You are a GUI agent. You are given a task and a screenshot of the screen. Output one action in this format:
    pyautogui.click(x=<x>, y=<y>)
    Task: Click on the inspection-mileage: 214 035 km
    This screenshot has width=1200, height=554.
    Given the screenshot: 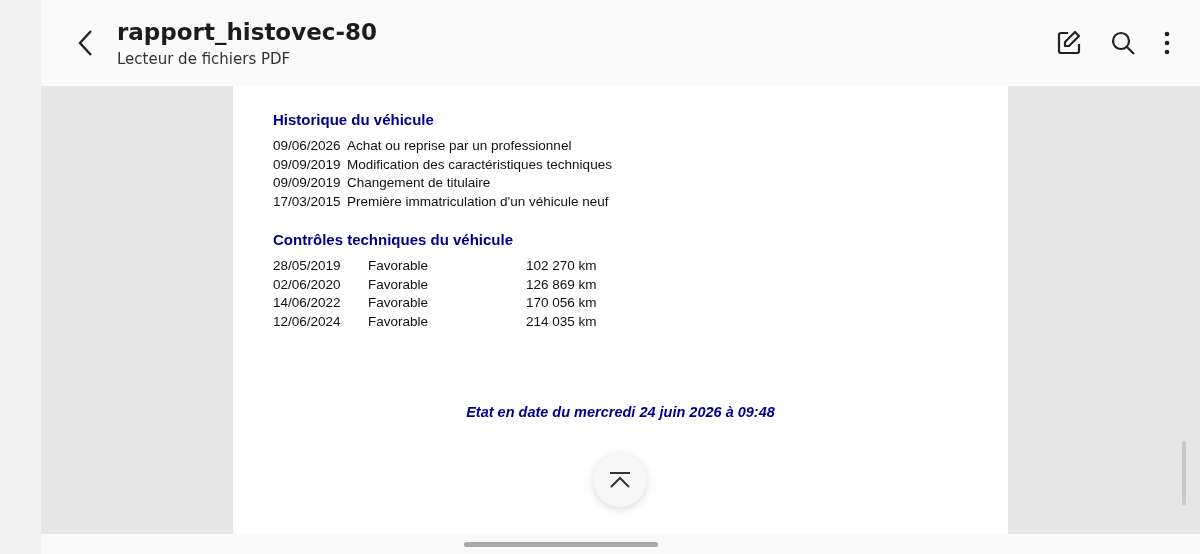 What is the action you would take?
    pyautogui.click(x=561, y=321)
    